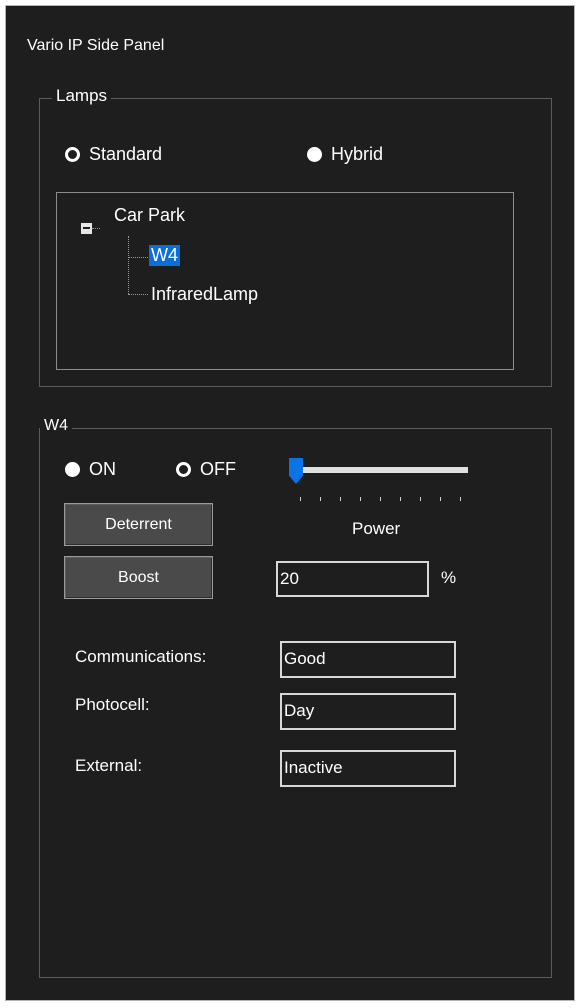 This screenshot has width=582, height=1008. I want to click on external-status-field: Inactive, so click(368, 768).